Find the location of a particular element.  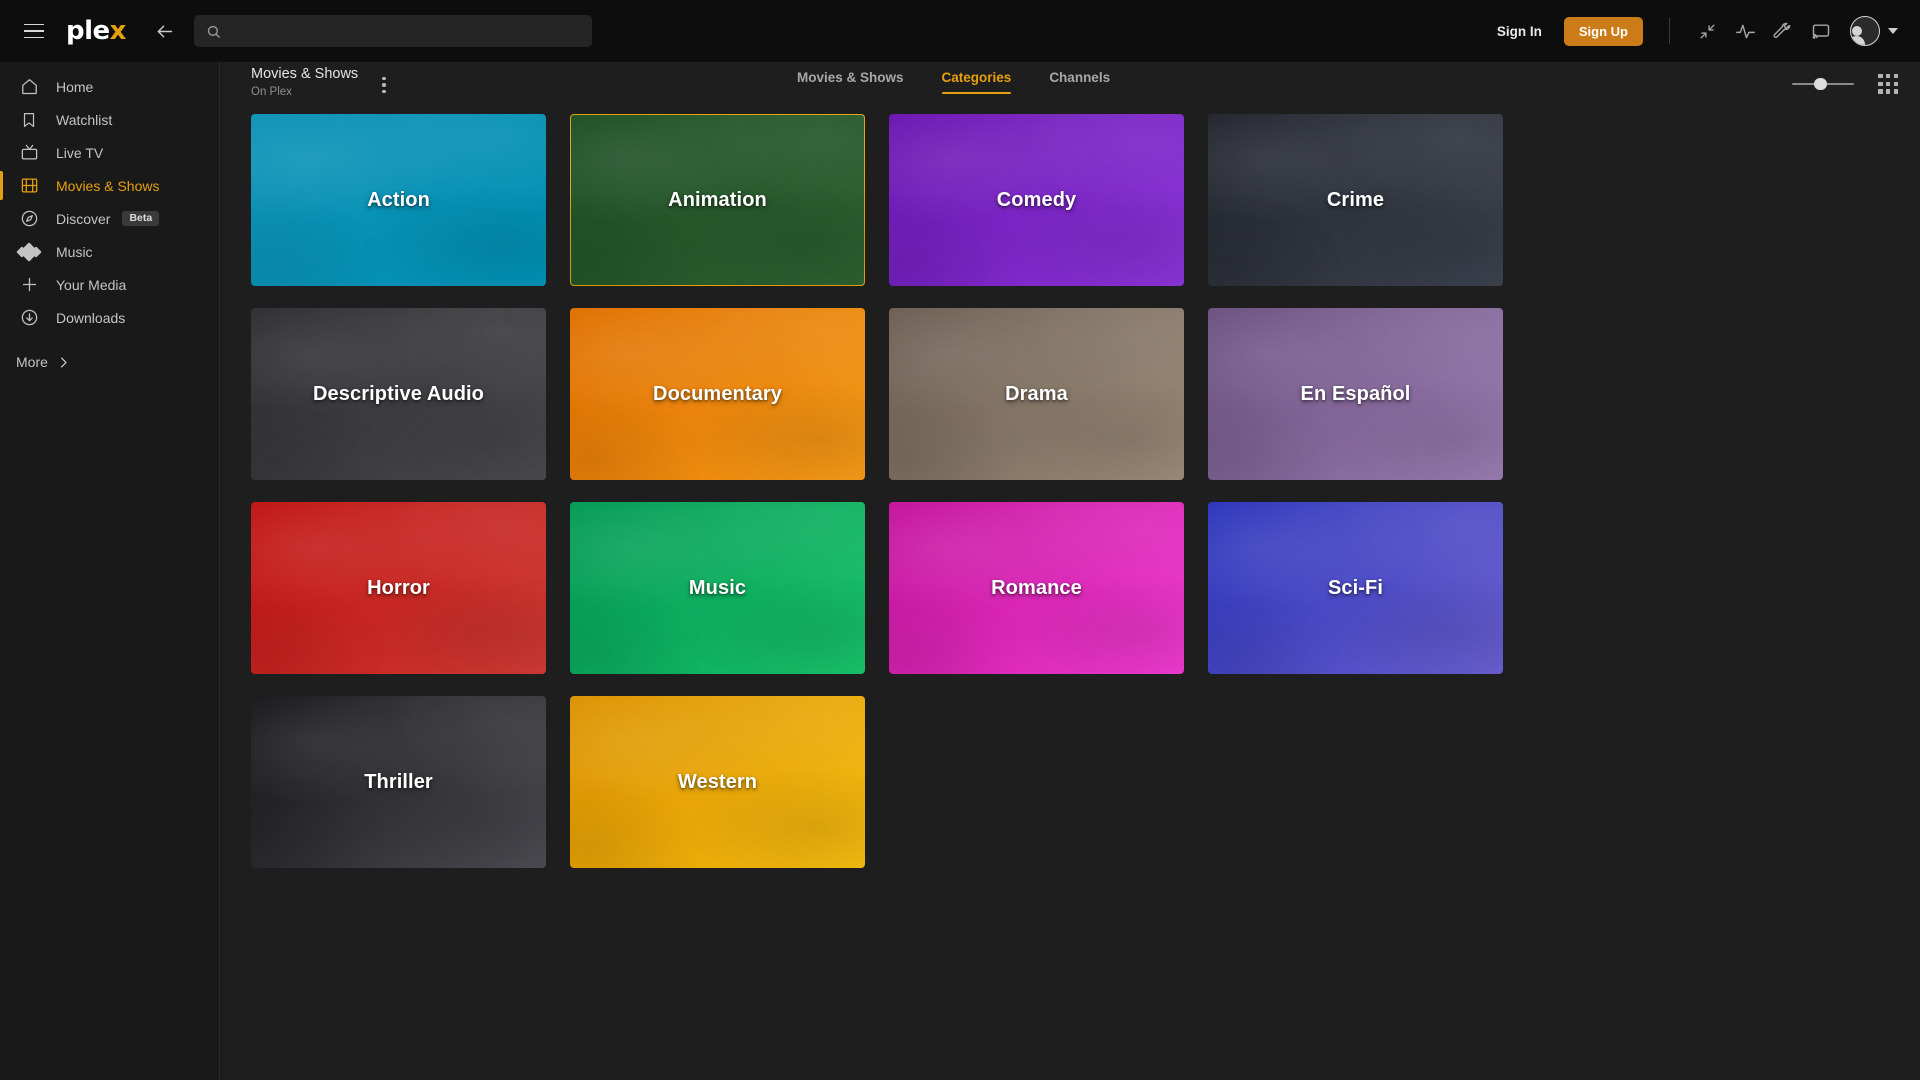

sidebar-more-button: More is located at coordinates (109, 362).